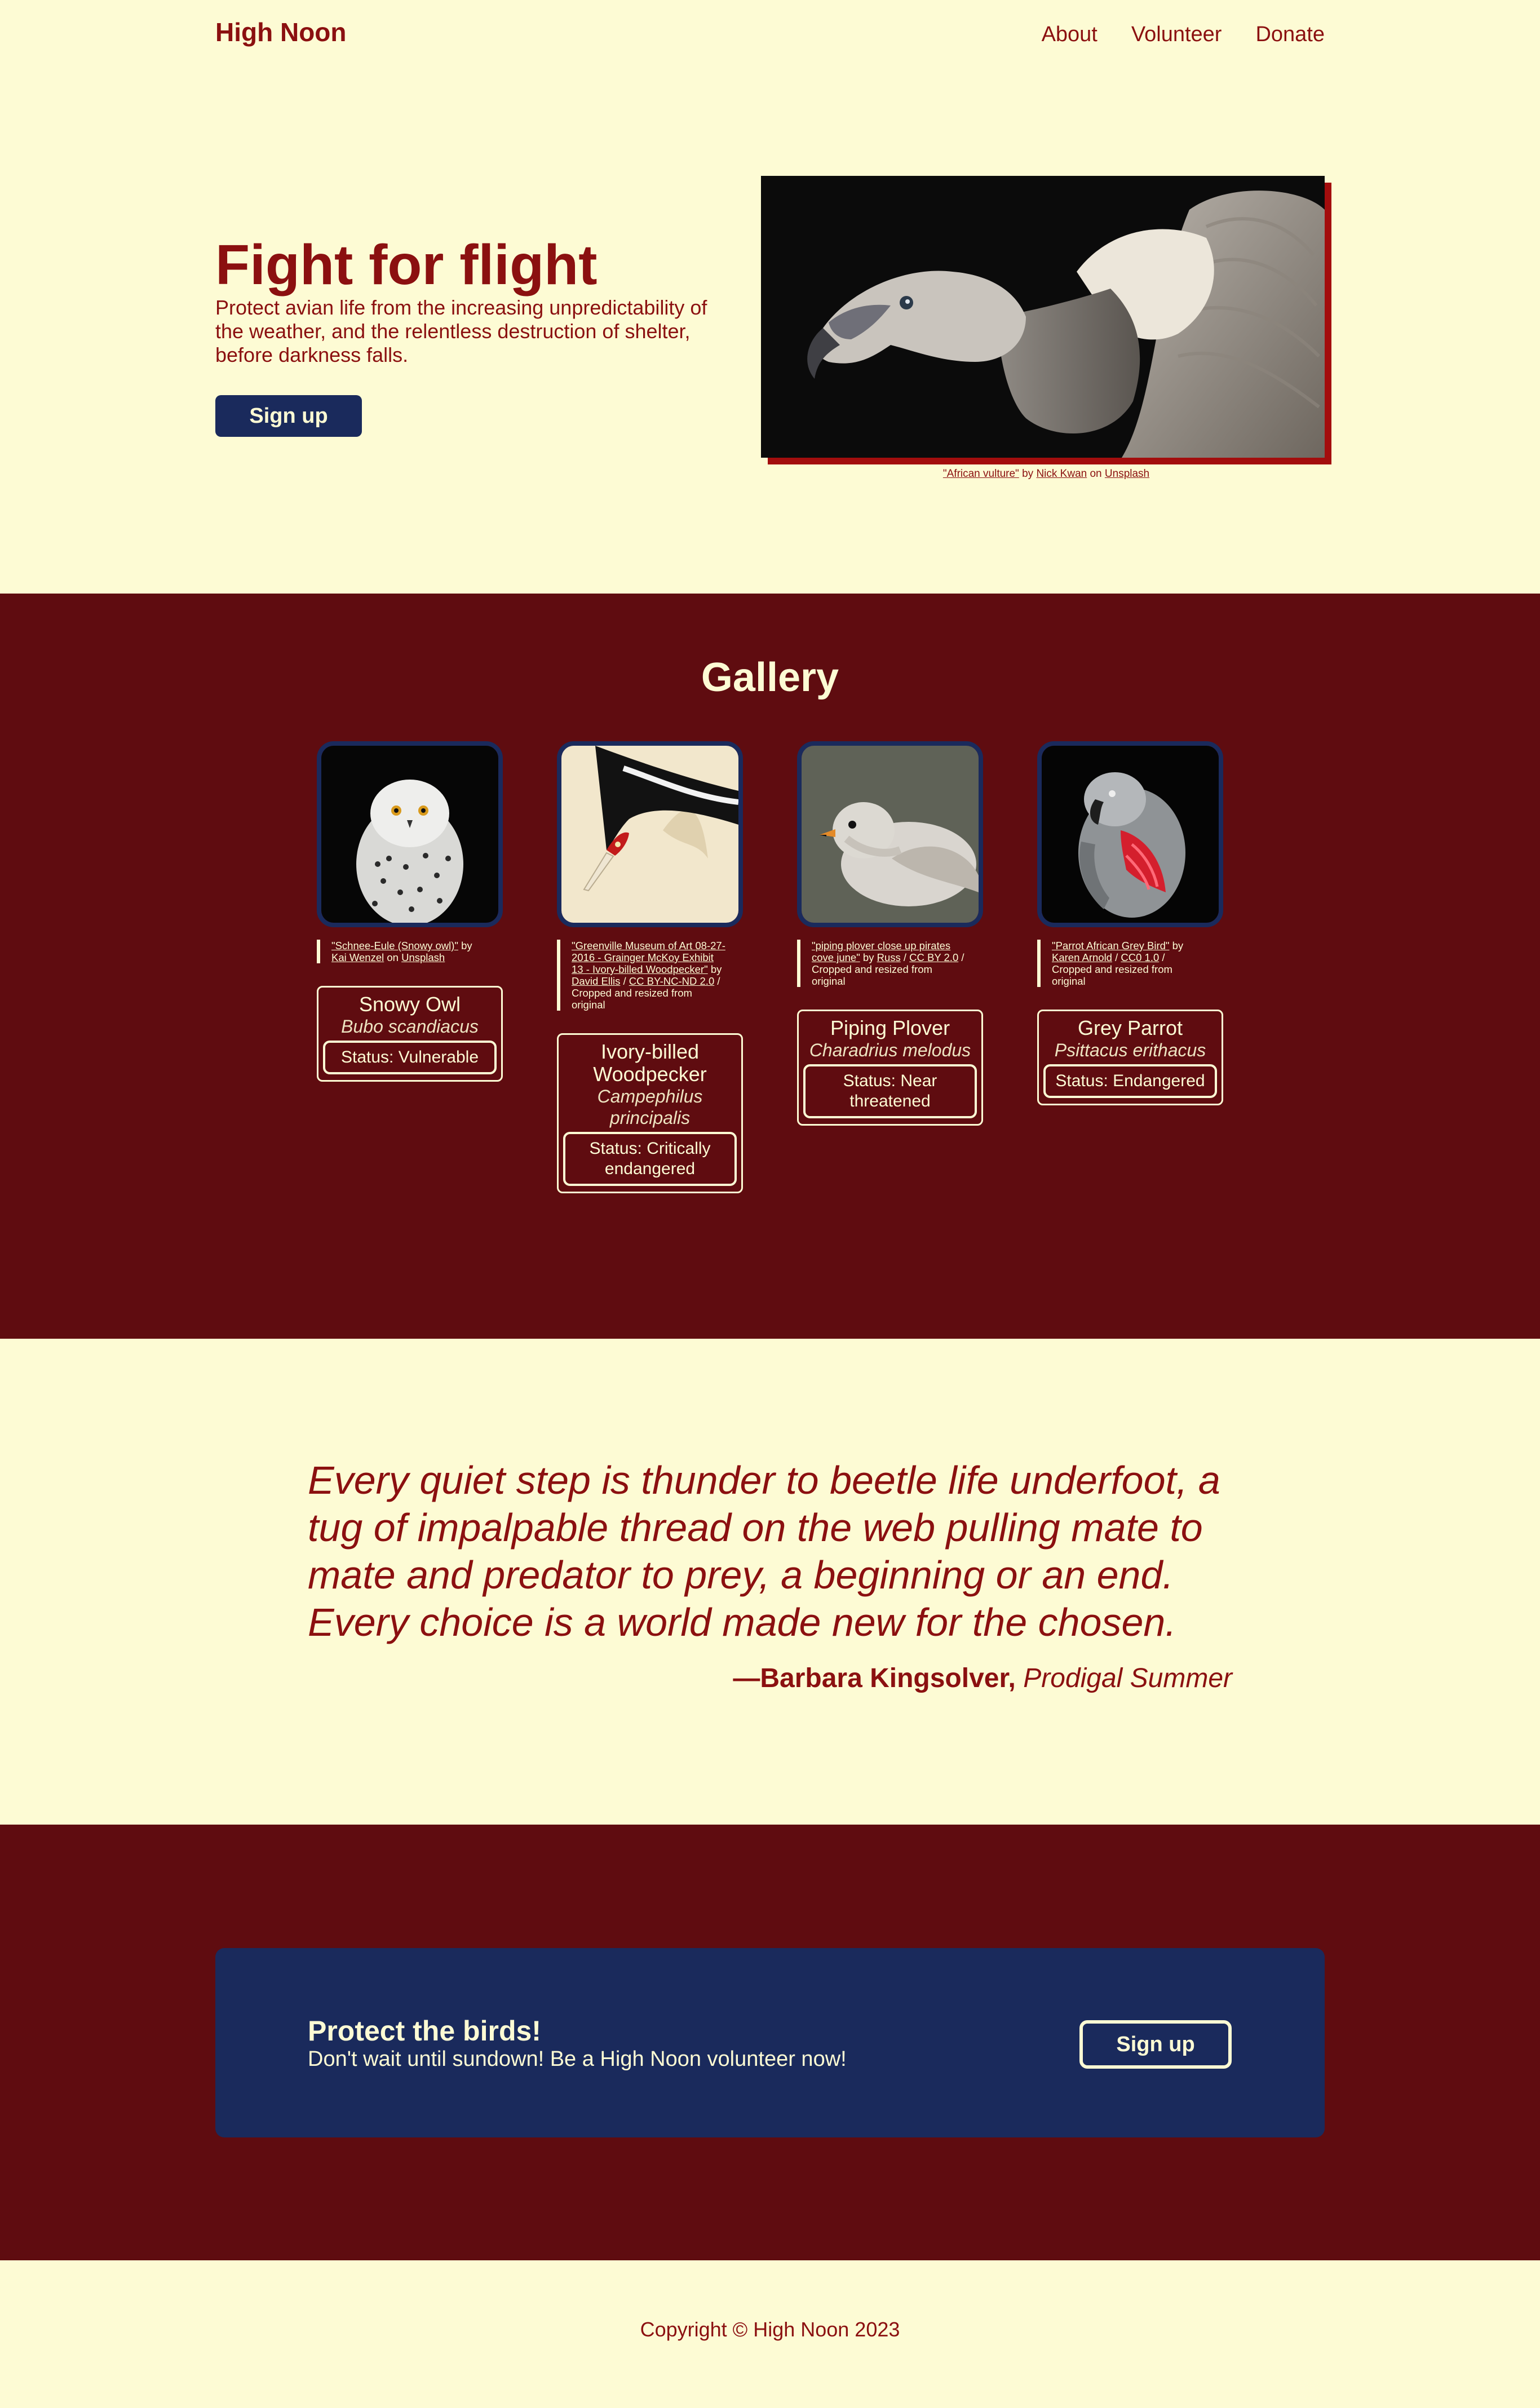 The height and width of the screenshot is (2408, 1540). Describe the element at coordinates (1155, 2045) in the screenshot. I see `cta-signup-button: Sign up` at that location.